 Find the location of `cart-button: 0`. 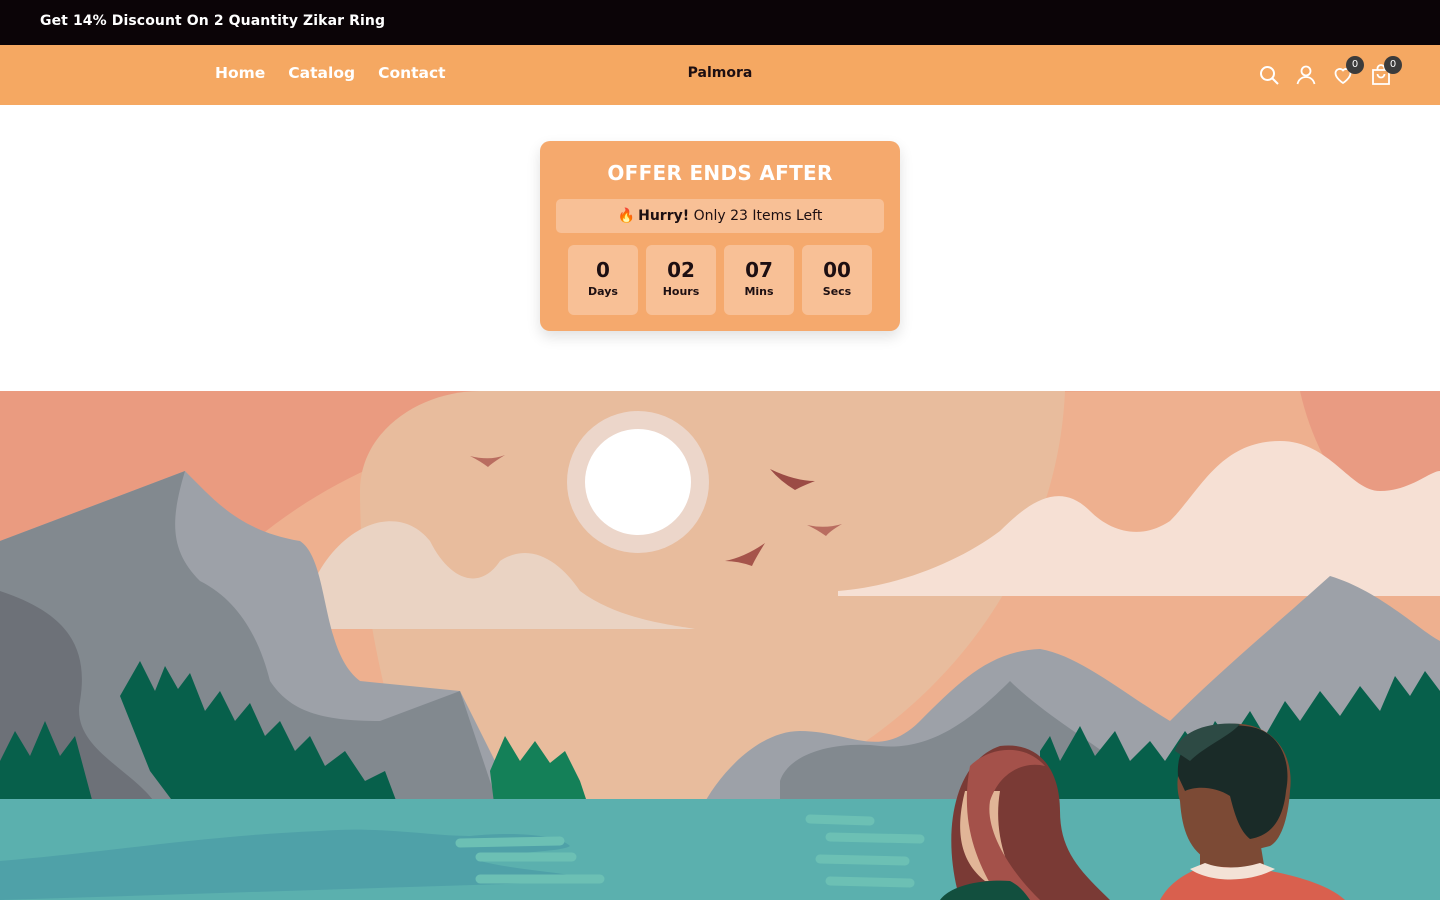

cart-button: 0 is located at coordinates (1385, 71).